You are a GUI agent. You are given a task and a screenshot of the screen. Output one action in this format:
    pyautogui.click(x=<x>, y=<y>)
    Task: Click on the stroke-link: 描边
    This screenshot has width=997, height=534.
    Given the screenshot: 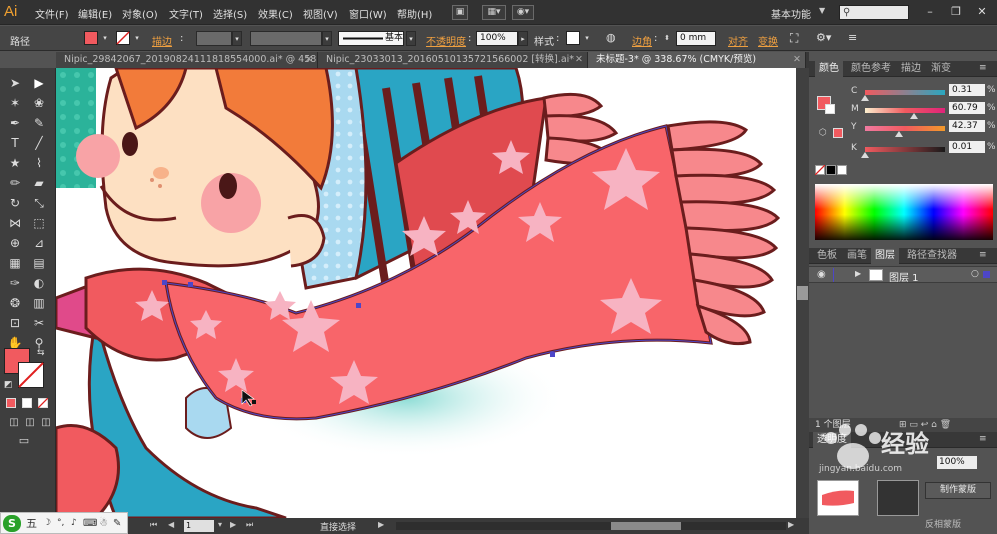 What is the action you would take?
    pyautogui.click(x=162, y=40)
    